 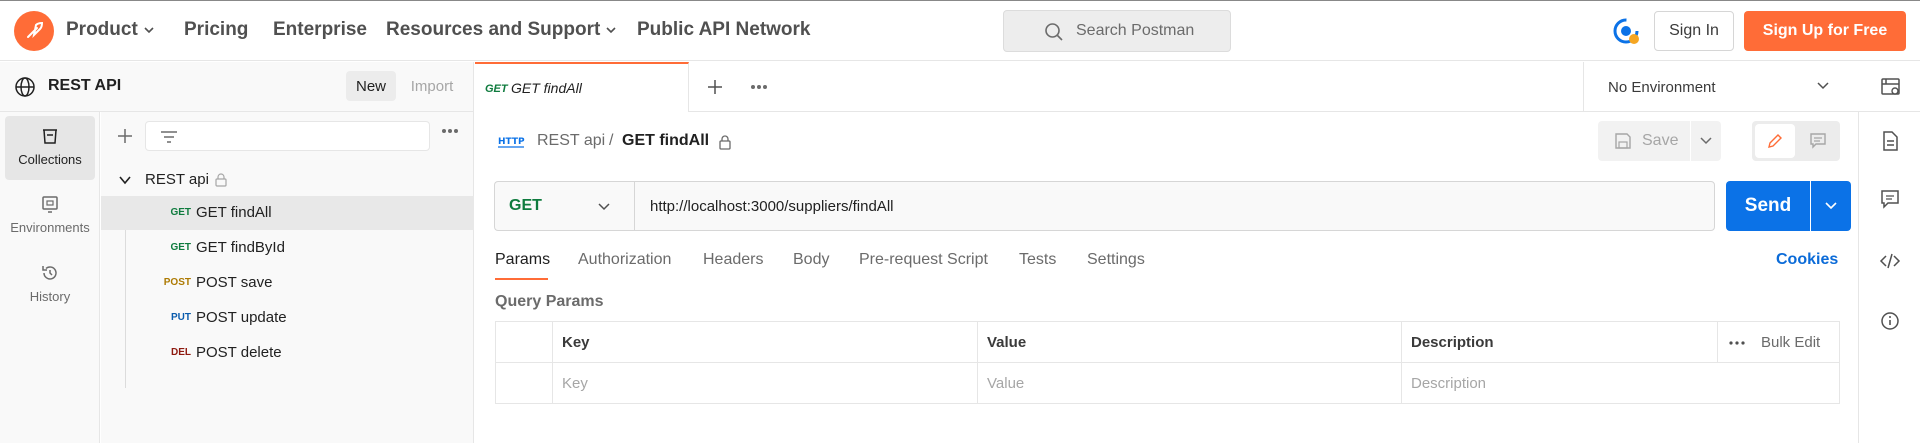 I want to click on query-params-heading: Query Params, so click(x=549, y=301).